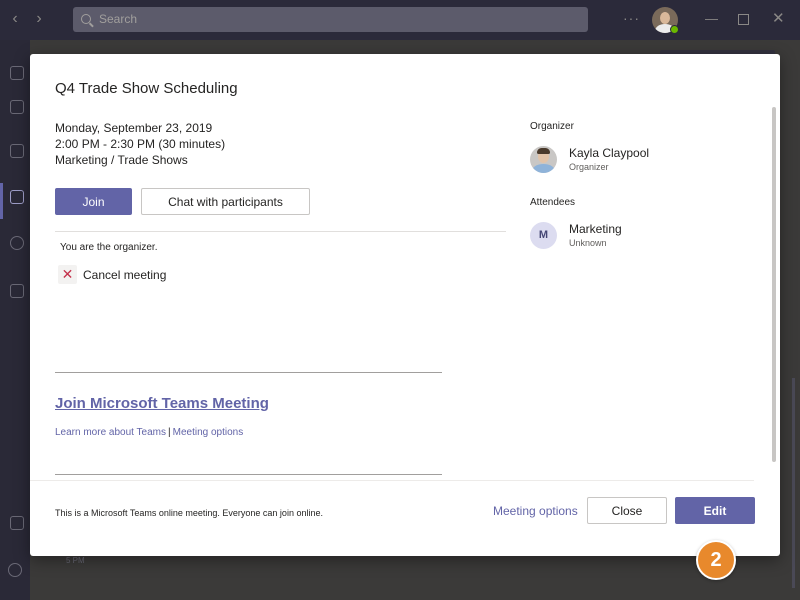 The height and width of the screenshot is (600, 800). Describe the element at coordinates (16, 107) in the screenshot. I see `rail-chat-icon` at that location.